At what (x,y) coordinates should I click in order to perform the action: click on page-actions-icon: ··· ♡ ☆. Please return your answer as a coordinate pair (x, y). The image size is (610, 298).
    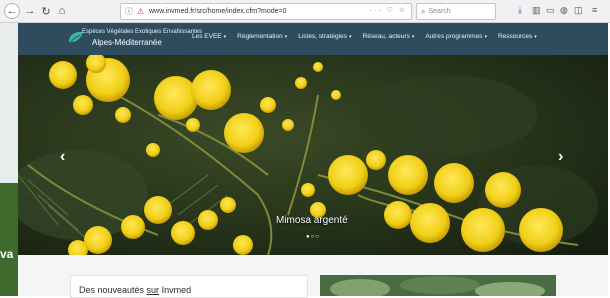
    Looking at the image, I should click on (388, 10).